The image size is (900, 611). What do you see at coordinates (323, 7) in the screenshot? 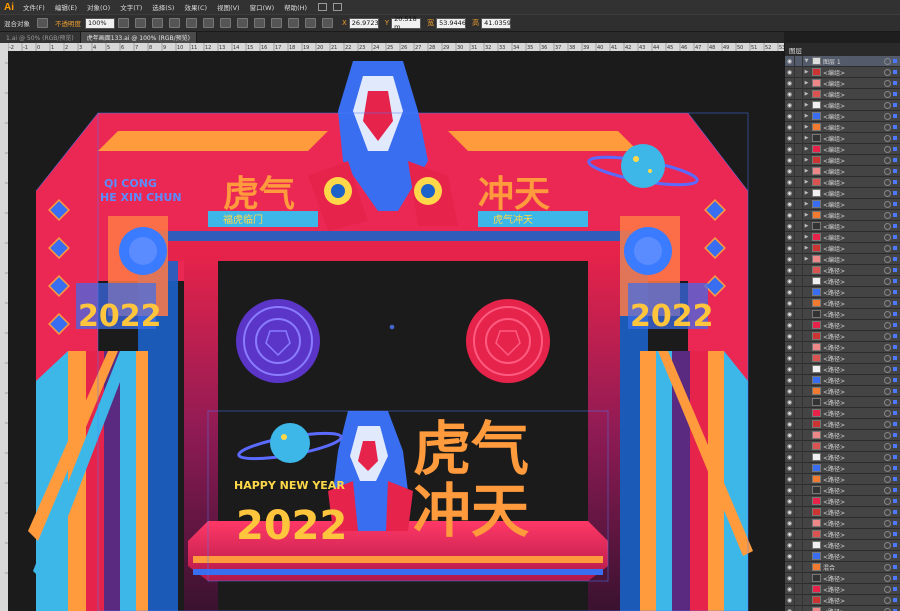
I see `bridge-icon` at bounding box center [323, 7].